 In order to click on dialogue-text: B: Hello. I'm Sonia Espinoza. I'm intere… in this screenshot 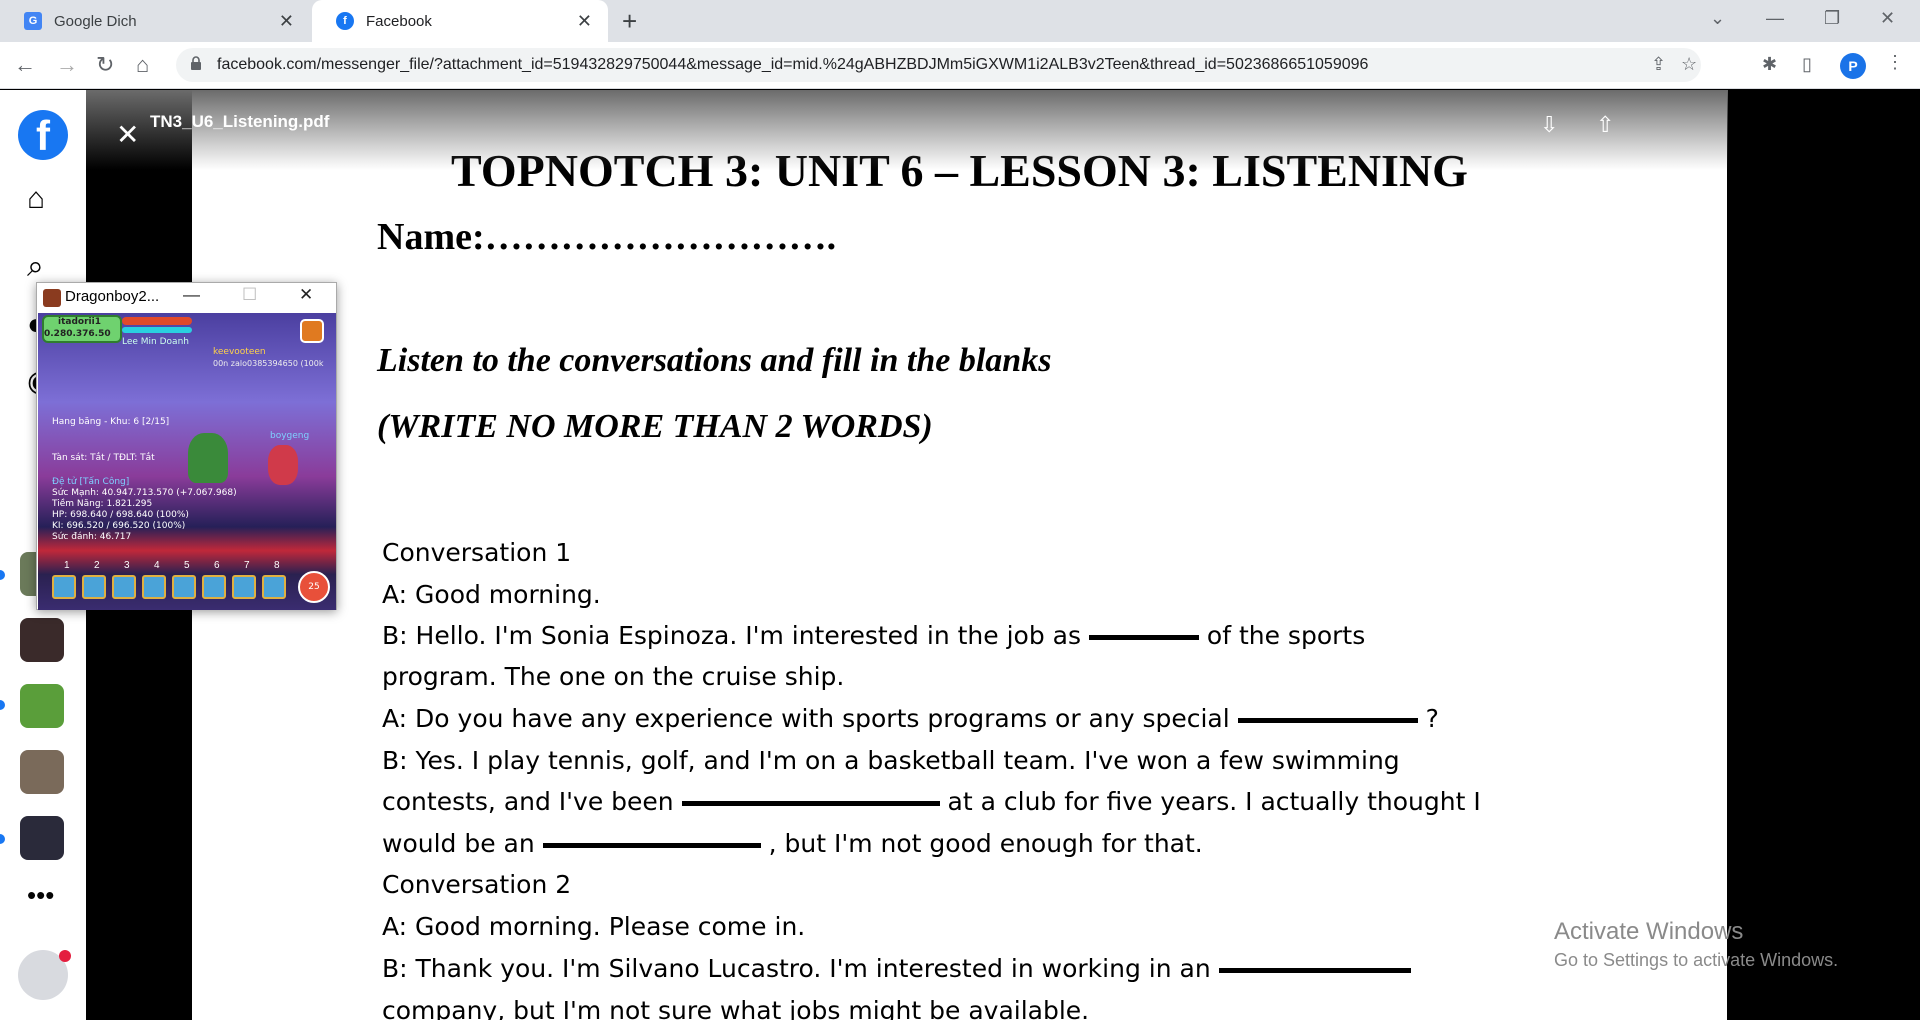, I will do `click(731, 635)`.